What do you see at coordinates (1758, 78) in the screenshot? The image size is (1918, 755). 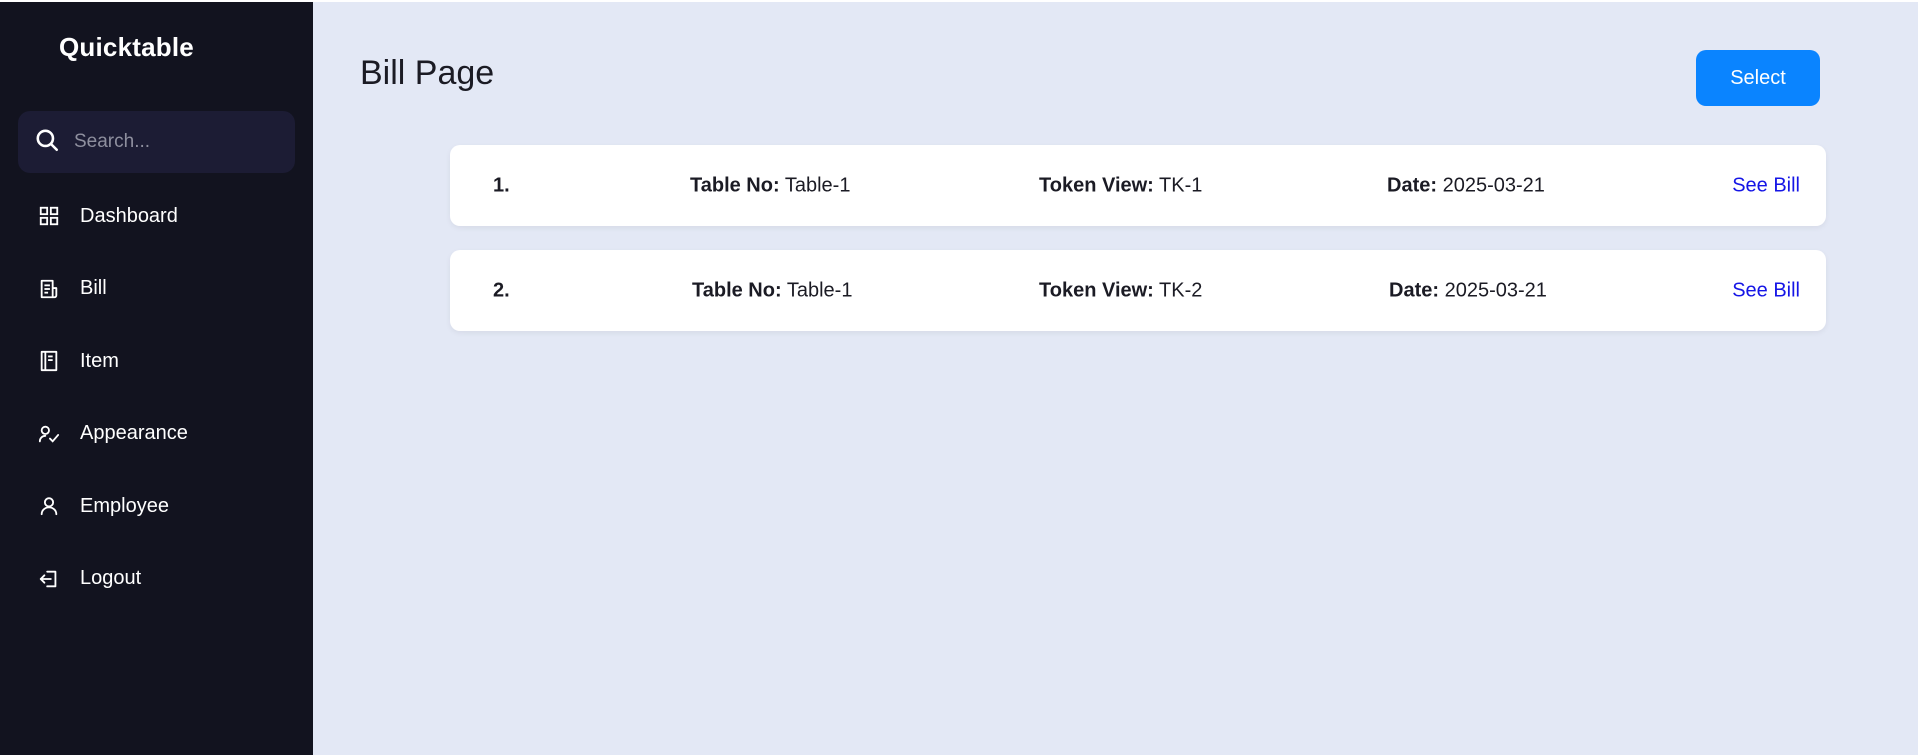 I see `select-button: Select` at bounding box center [1758, 78].